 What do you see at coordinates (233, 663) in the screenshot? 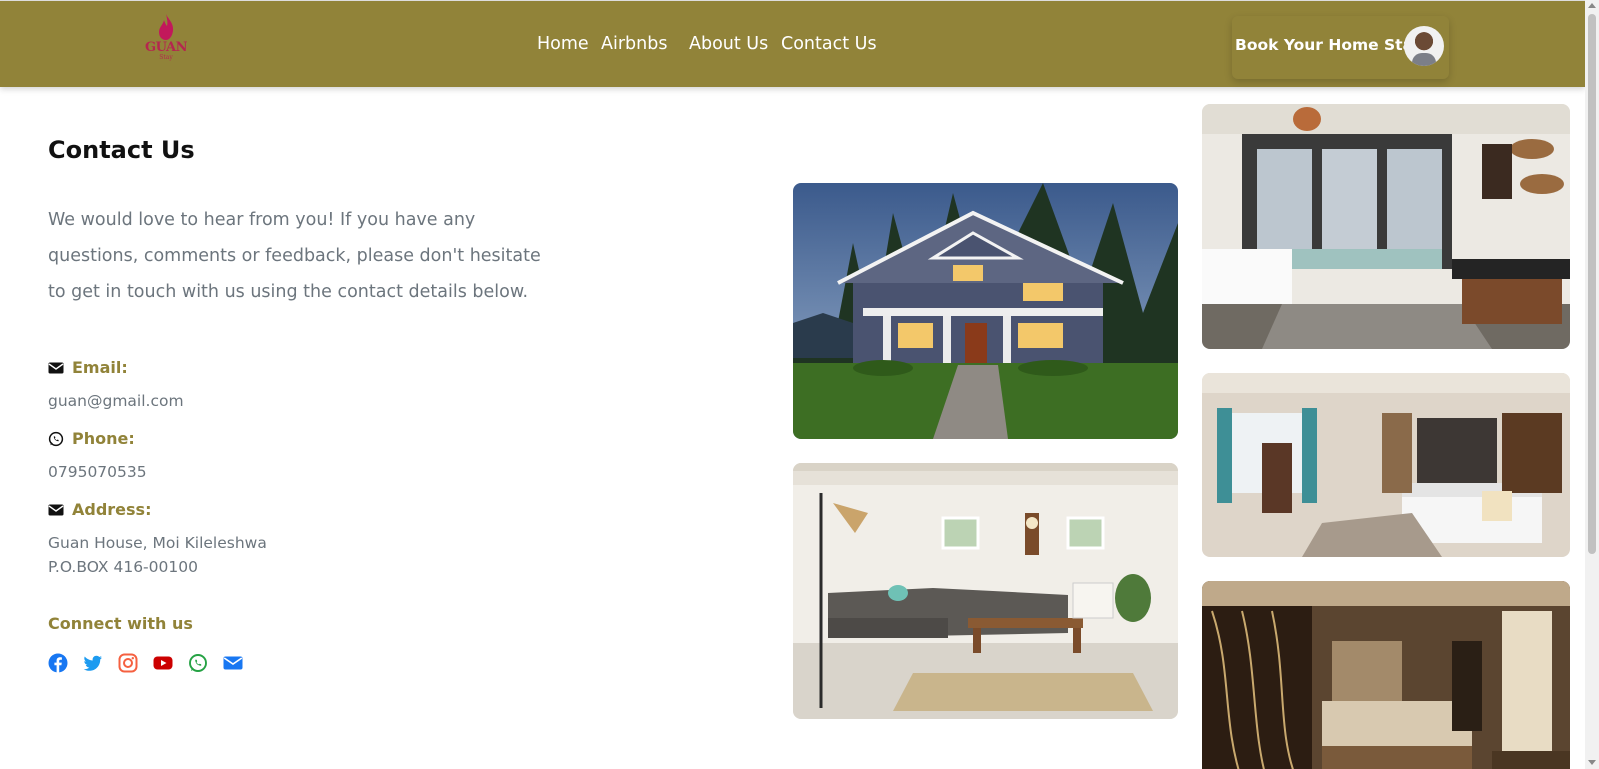
I see `email-icon` at bounding box center [233, 663].